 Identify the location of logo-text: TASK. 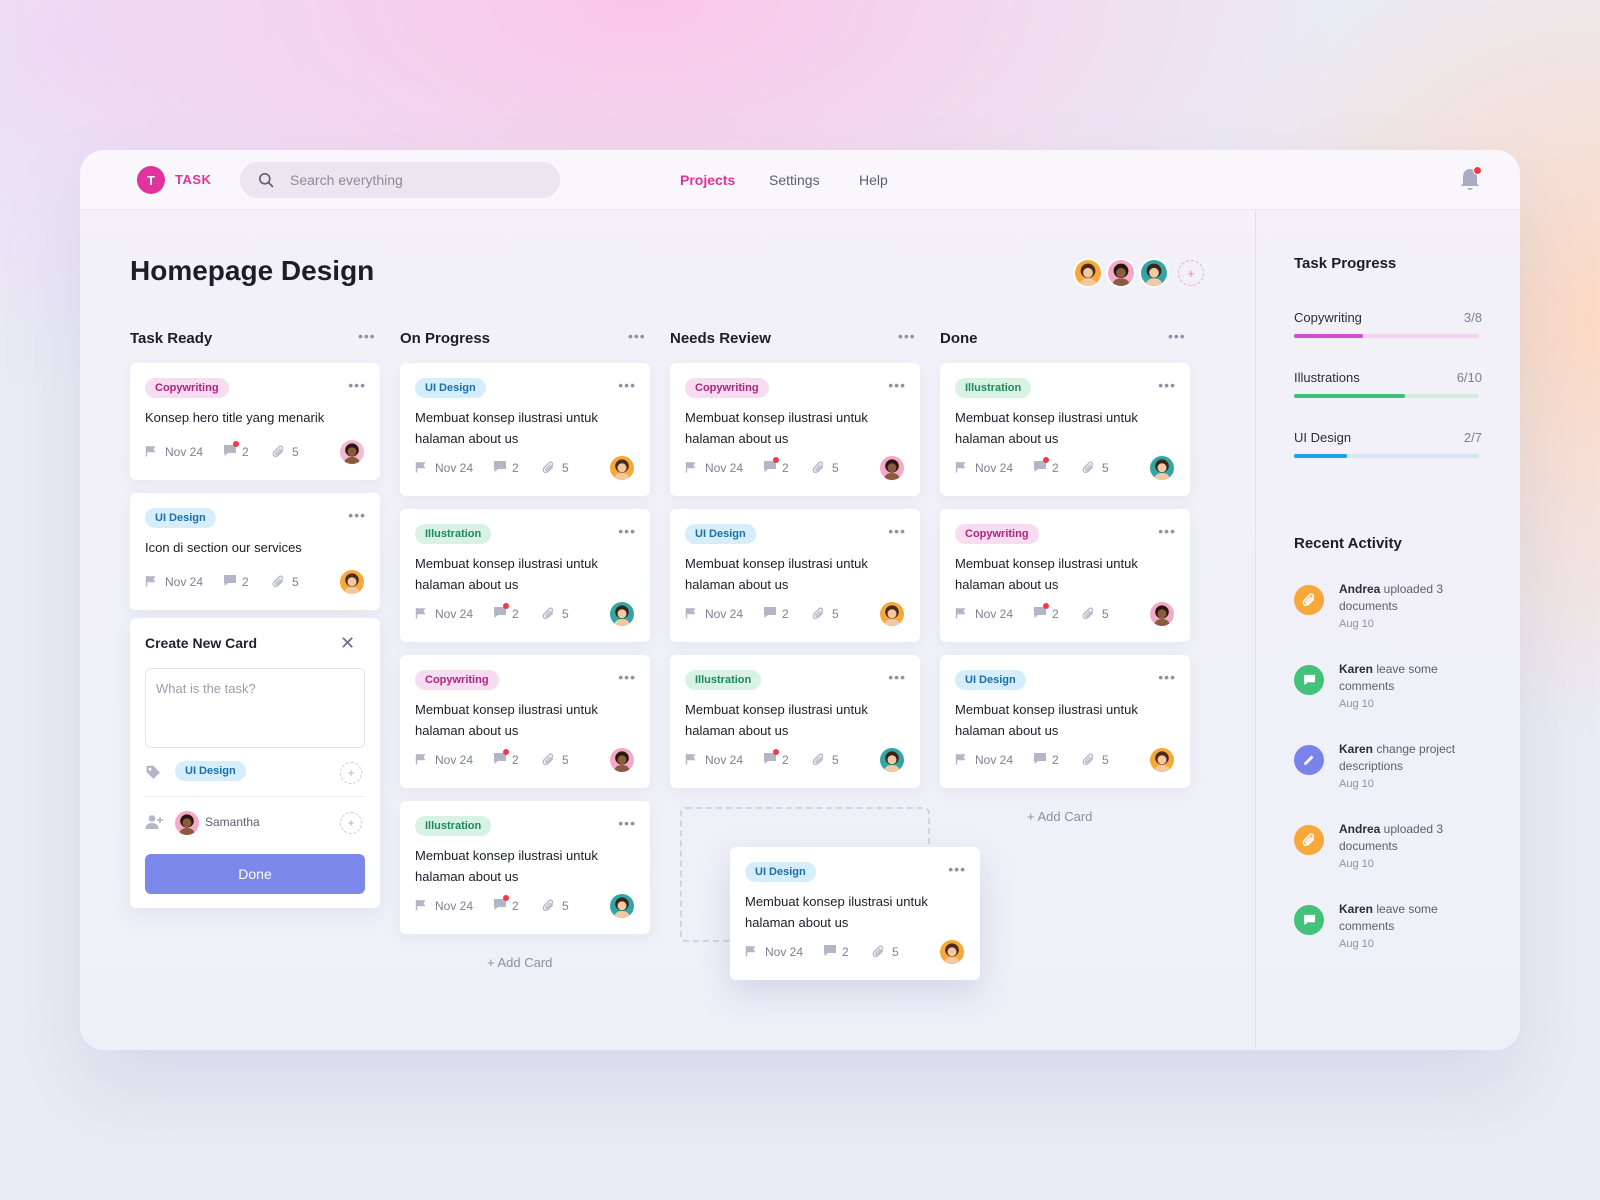
(193, 179).